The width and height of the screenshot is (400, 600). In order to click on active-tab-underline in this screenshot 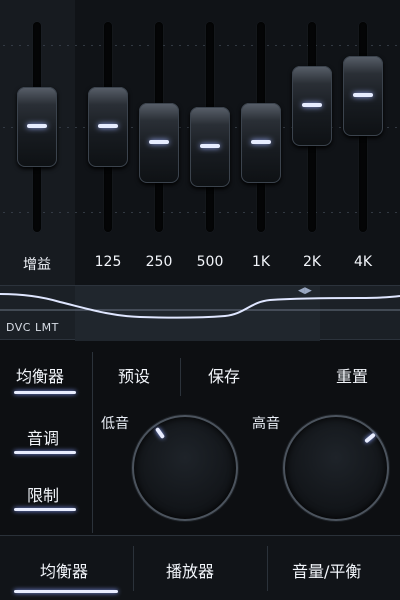, I will do `click(45, 392)`.